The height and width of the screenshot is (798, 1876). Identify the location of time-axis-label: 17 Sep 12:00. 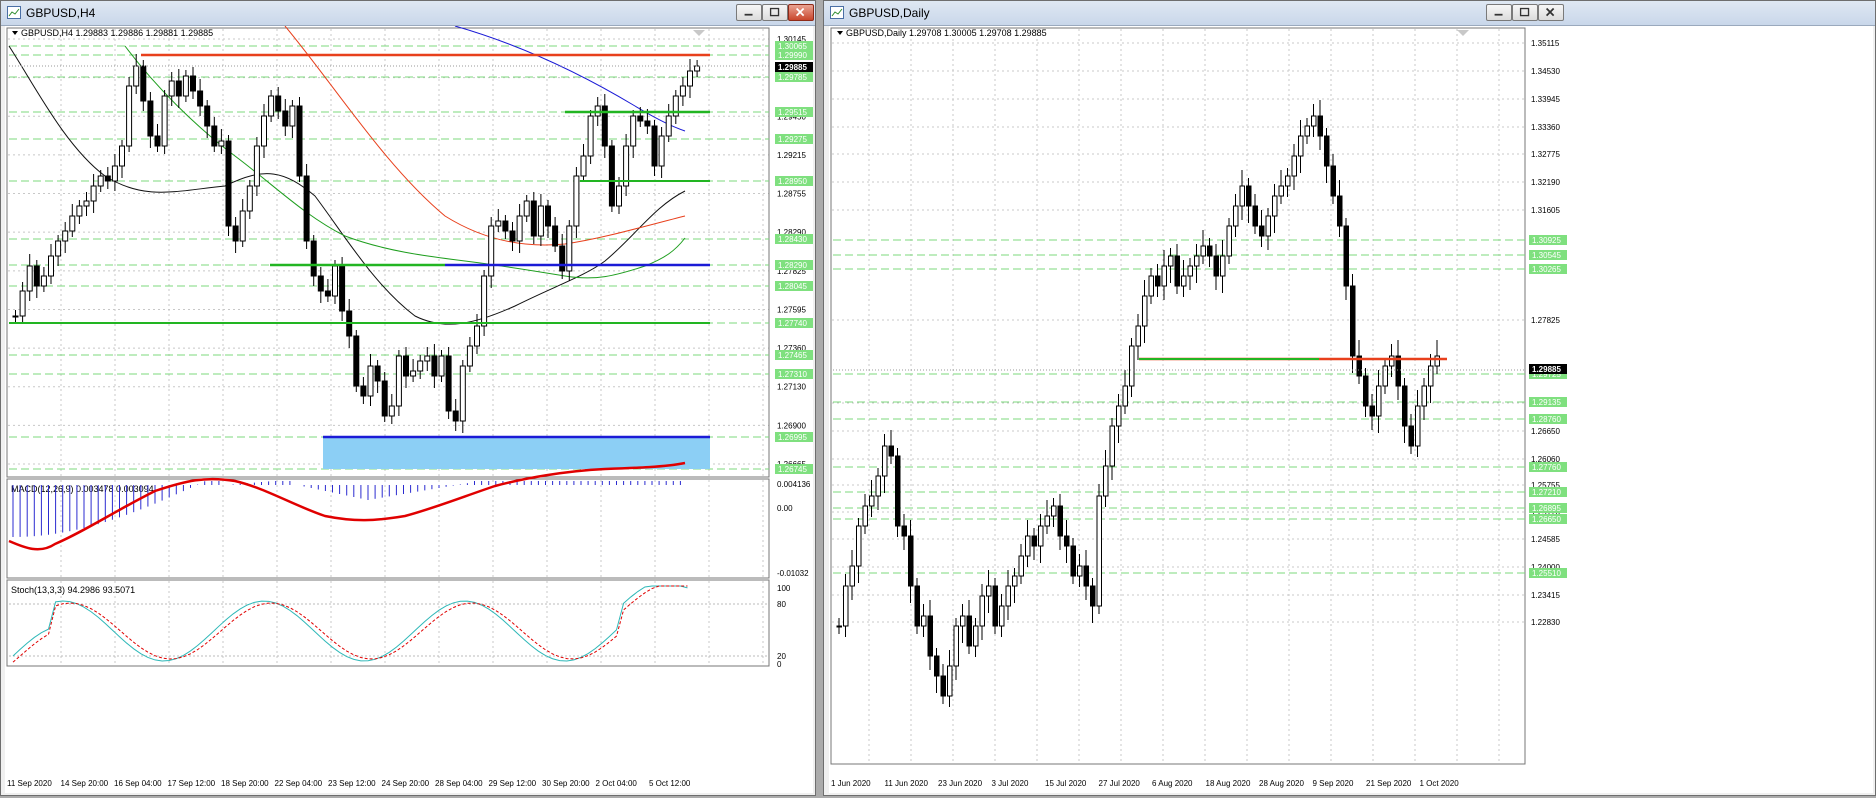
(192, 783).